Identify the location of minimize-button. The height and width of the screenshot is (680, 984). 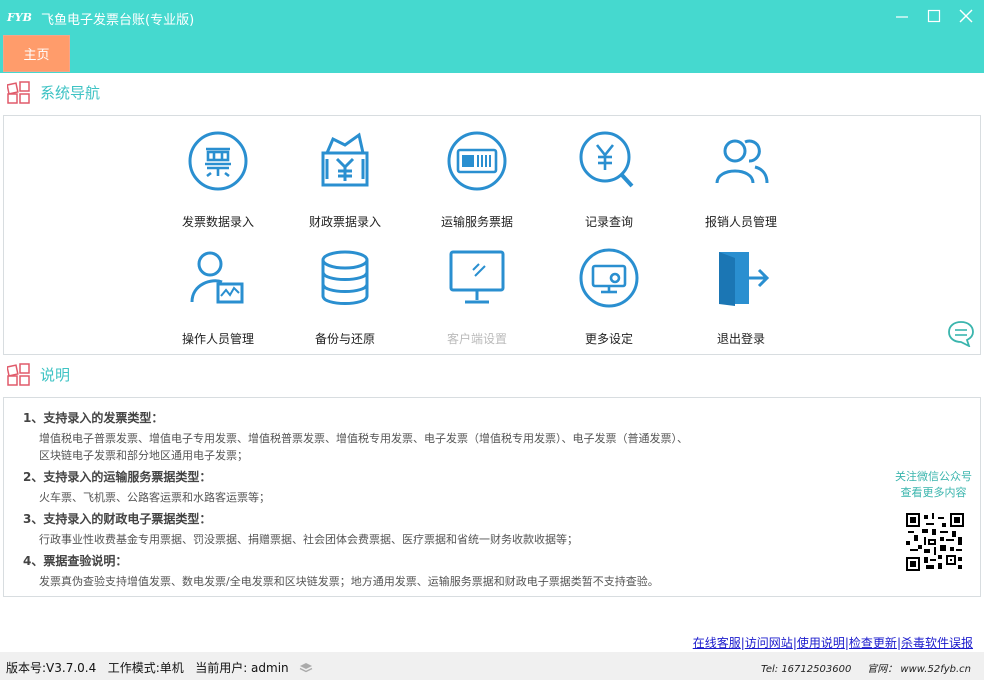
(902, 16).